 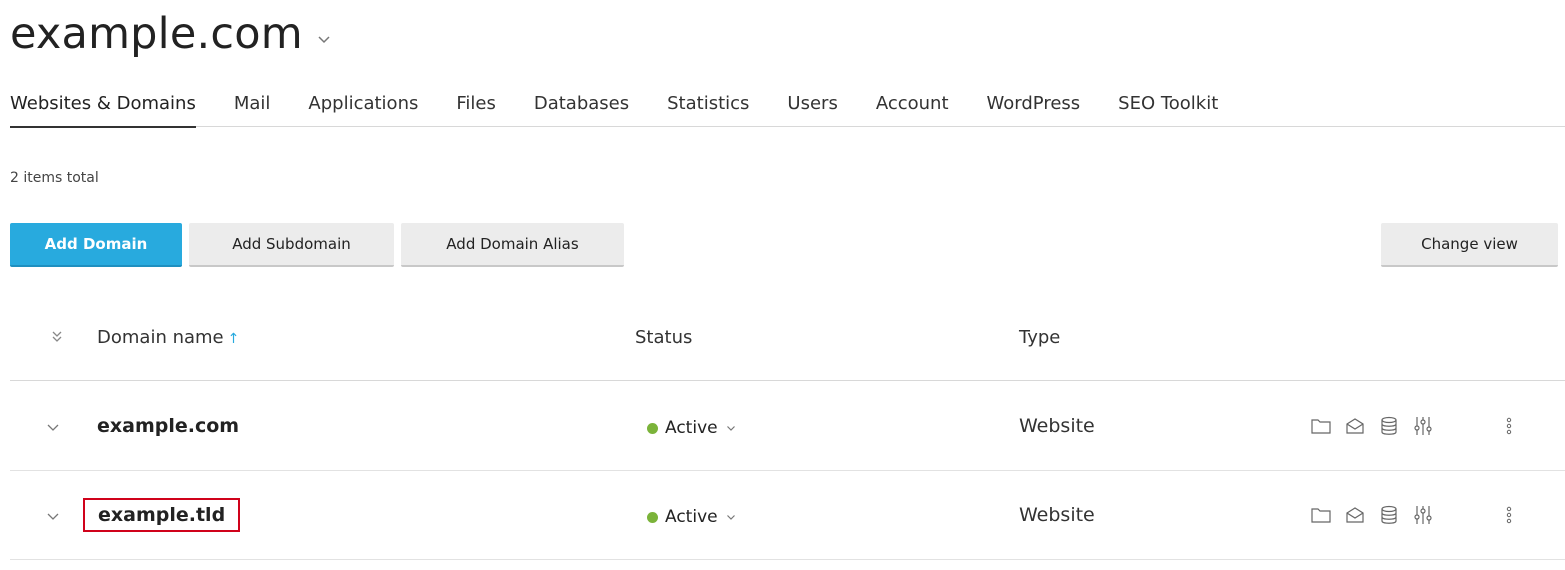 What do you see at coordinates (476, 106) in the screenshot?
I see `tab-files: Files` at bounding box center [476, 106].